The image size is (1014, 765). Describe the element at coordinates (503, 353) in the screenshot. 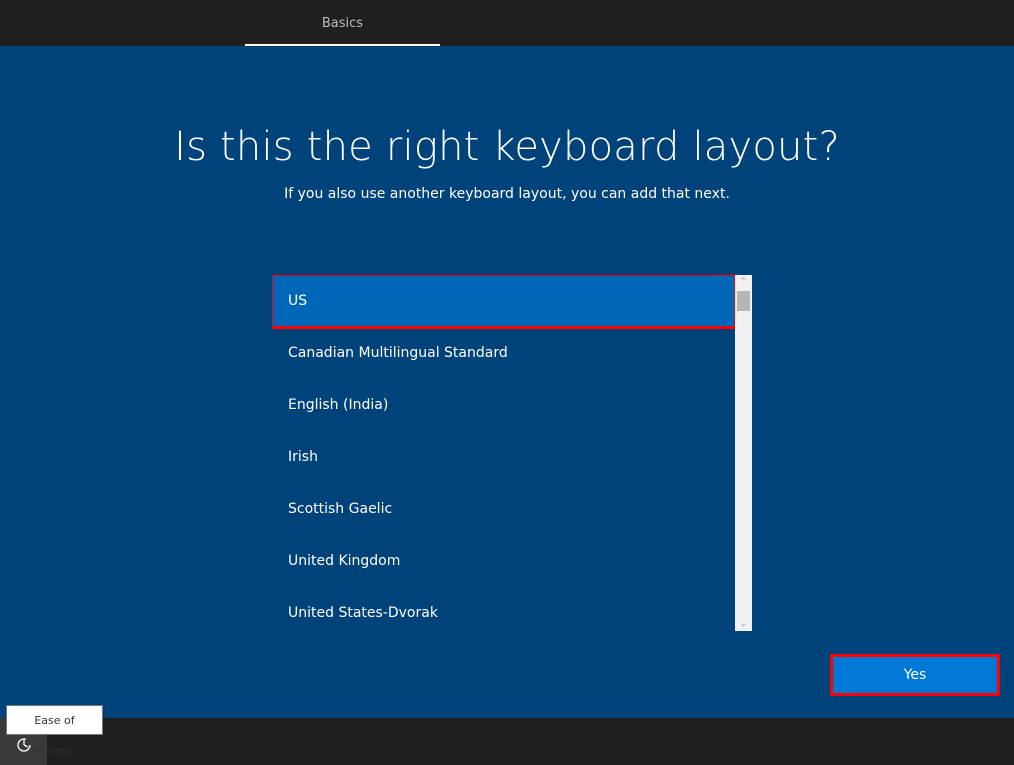

I see `list-item-canadian-multilingual: Canadian Multilingual Standard` at that location.